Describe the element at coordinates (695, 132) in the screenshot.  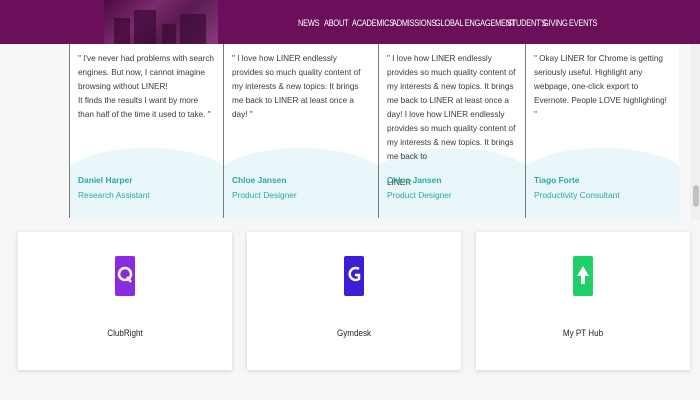
I see `scrollbar-track` at that location.